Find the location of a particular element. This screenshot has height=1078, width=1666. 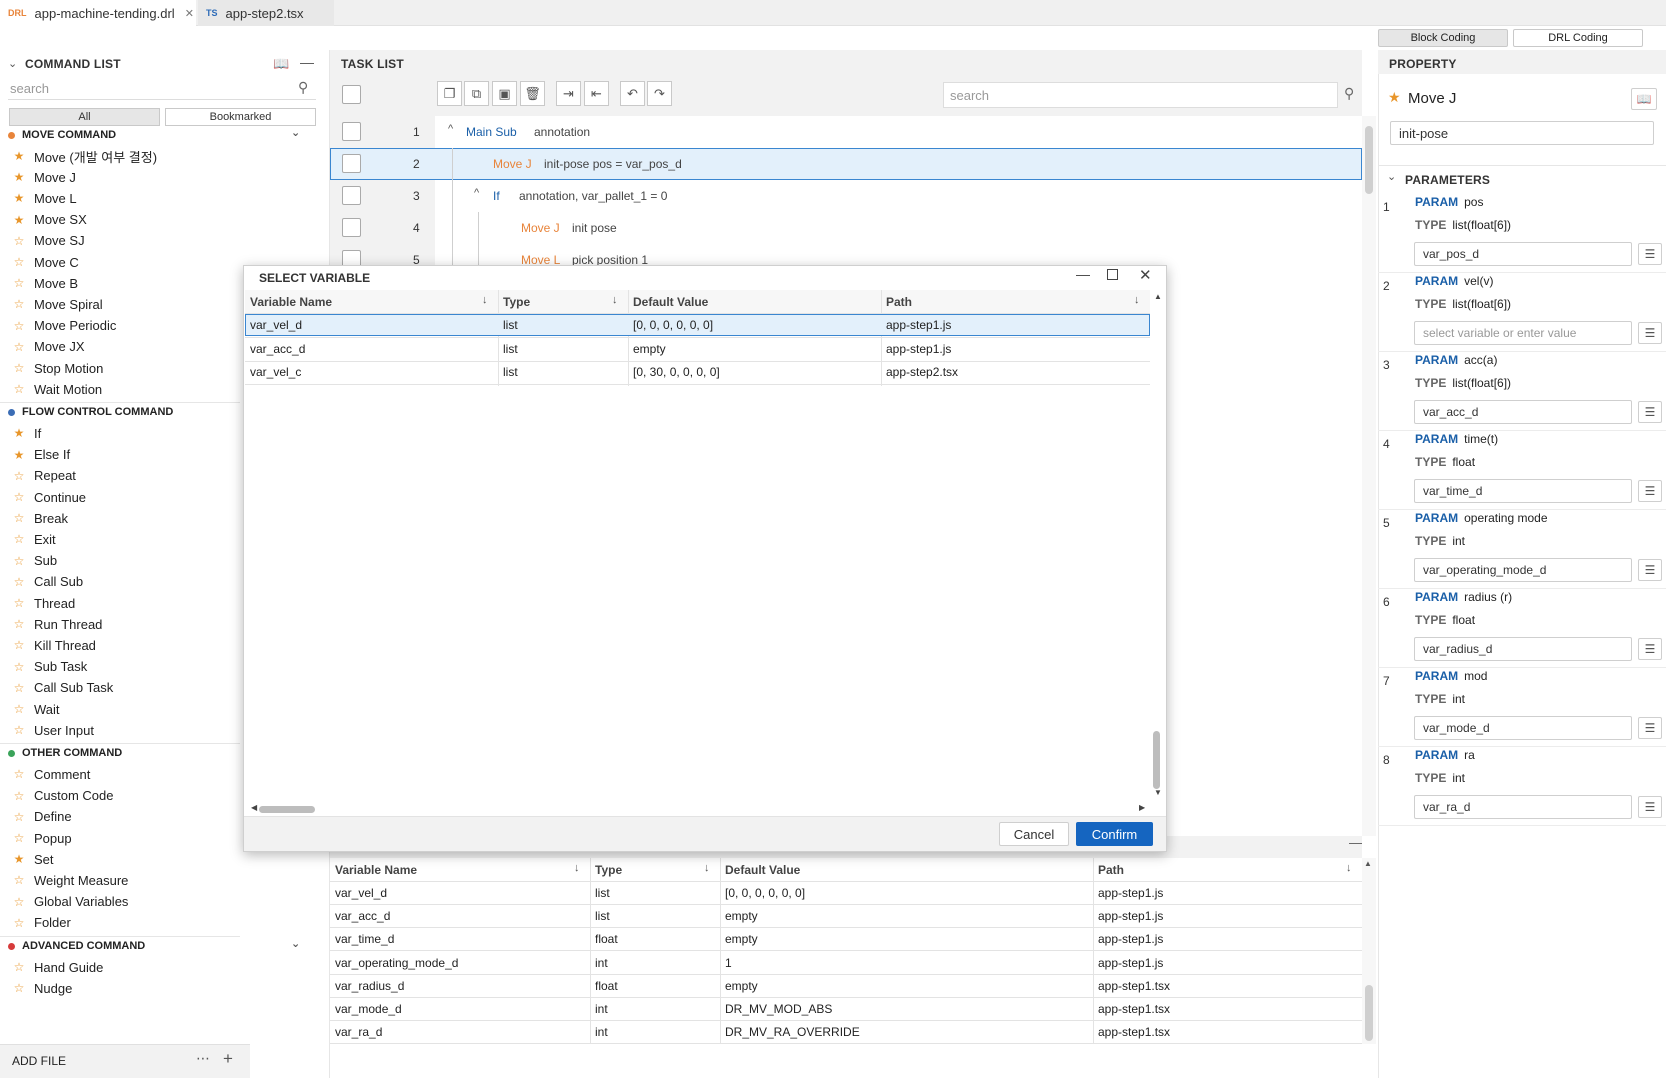

command-item: ☆ Hand Guide is located at coordinates (120, 967).